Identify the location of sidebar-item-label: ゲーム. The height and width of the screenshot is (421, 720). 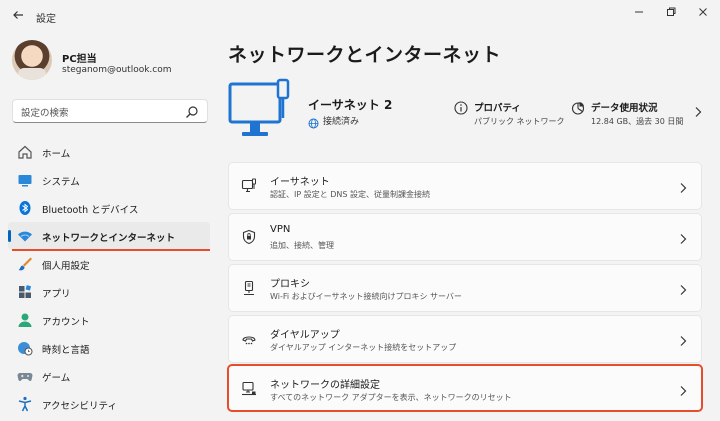
(56, 378).